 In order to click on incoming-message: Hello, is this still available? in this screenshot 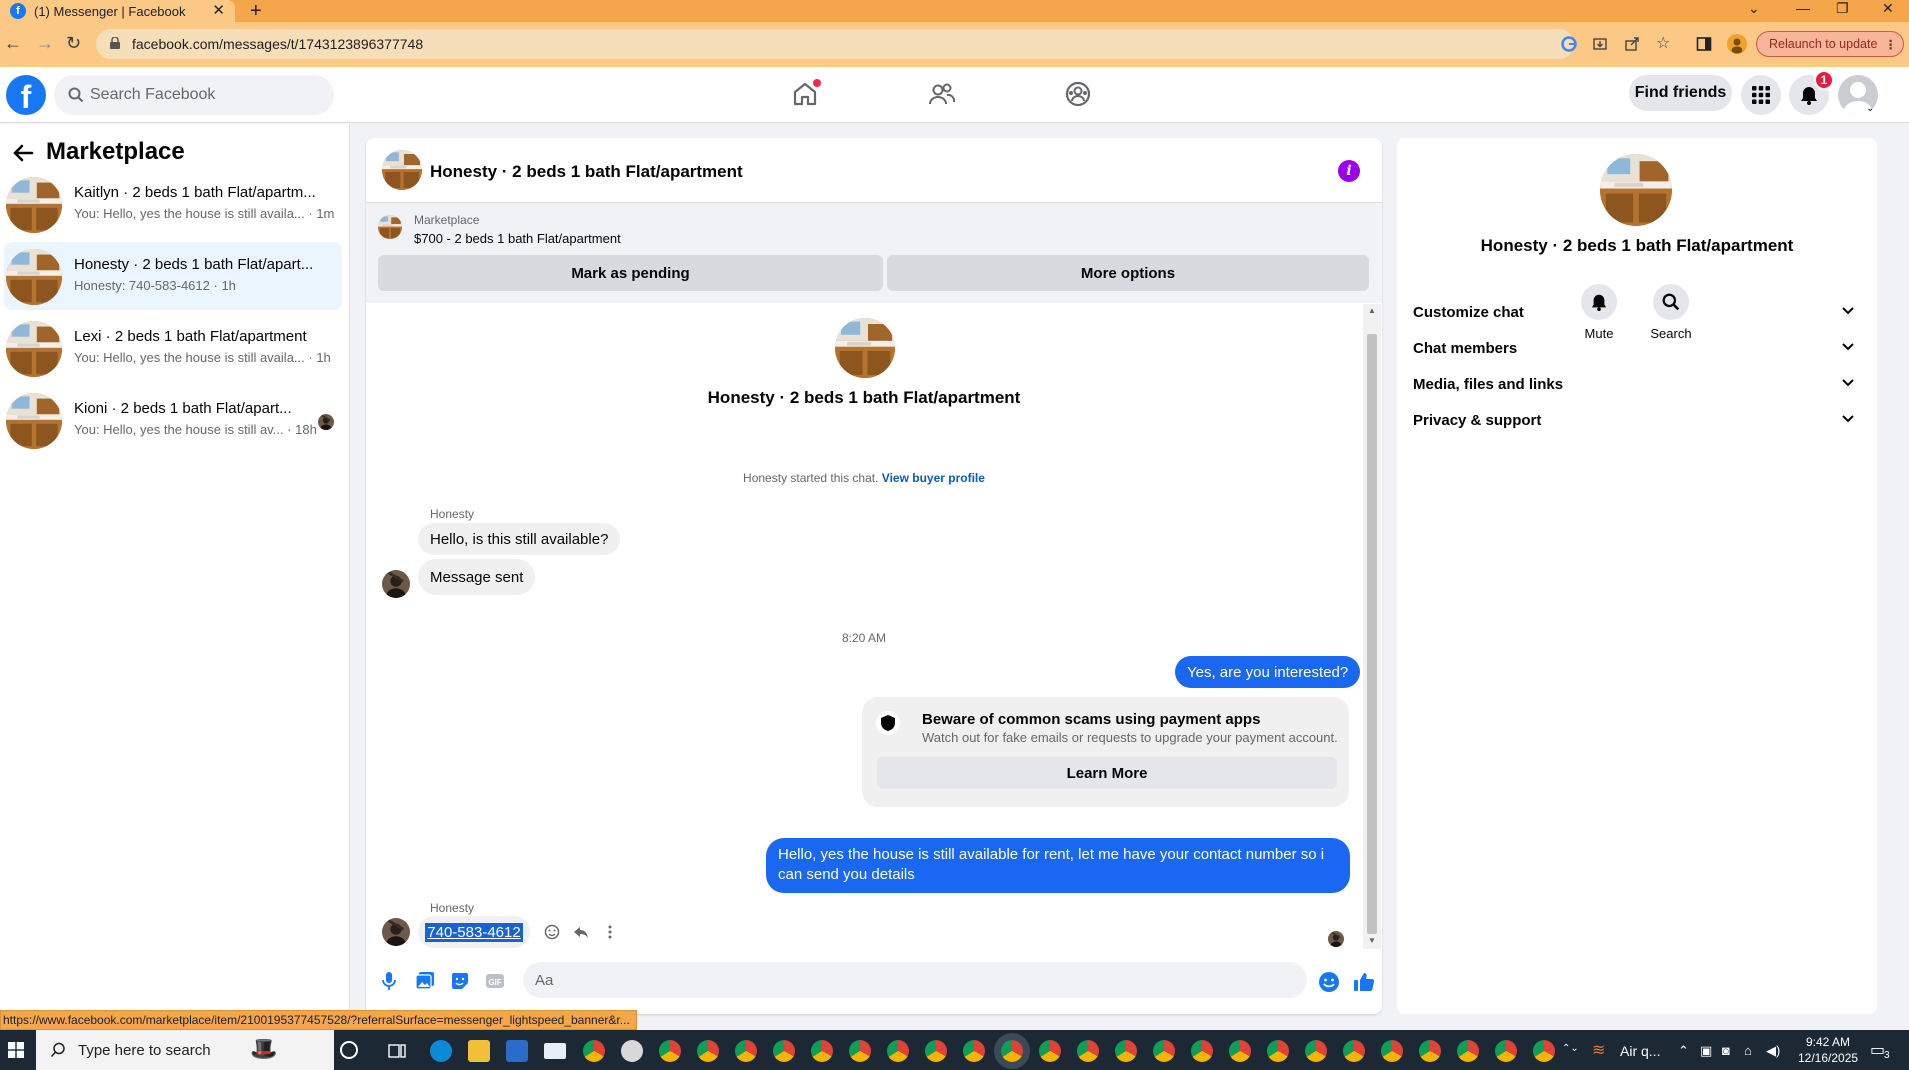, I will do `click(519, 539)`.